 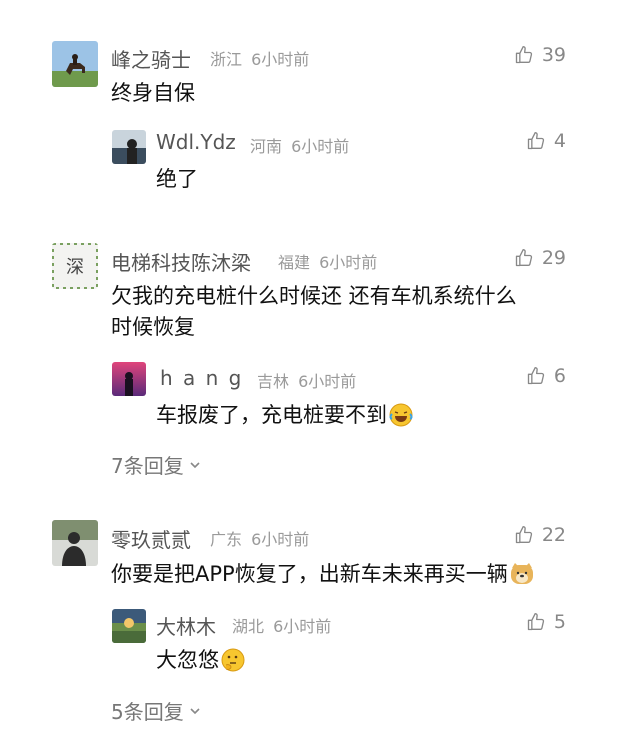 What do you see at coordinates (559, 376) in the screenshot?
I see `like-count: 6` at bounding box center [559, 376].